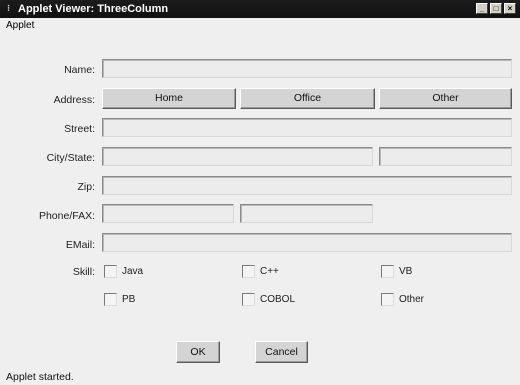 The image size is (520, 385). I want to click on window-title: Applet Viewer: ThreeColumn, so click(93, 9).